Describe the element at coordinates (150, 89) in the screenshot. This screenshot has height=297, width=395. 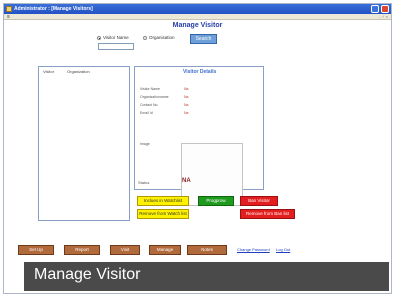
I see `field-visitor-name-label: Visitor Name` at that location.